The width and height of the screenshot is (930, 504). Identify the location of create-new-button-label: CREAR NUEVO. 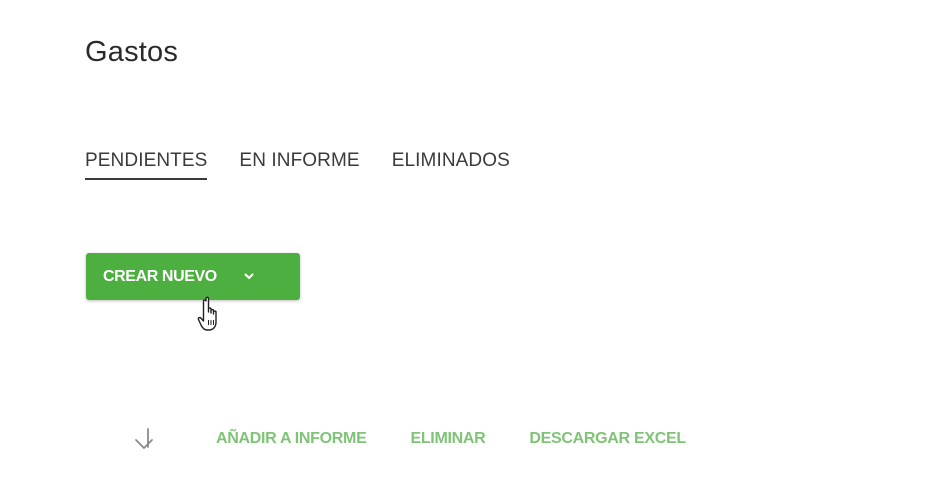
(160, 276).